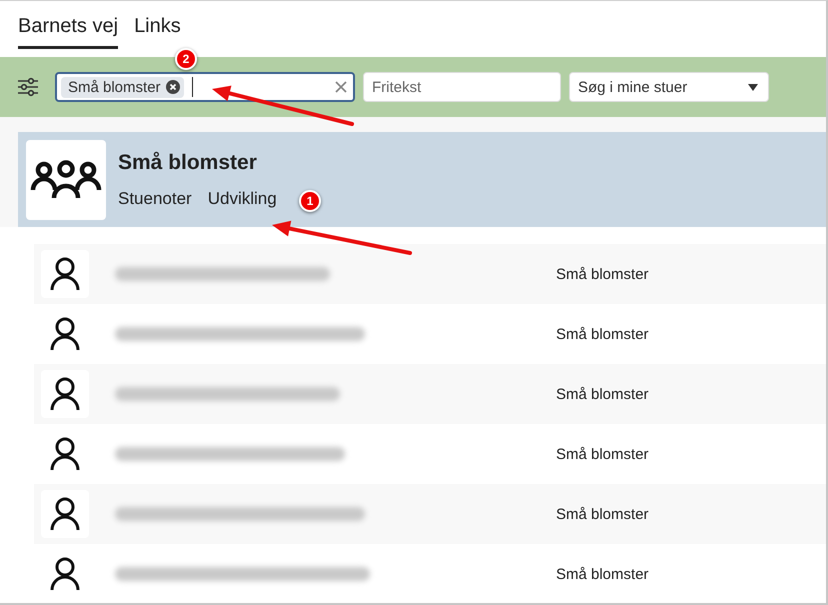 Image resolution: width=828 pixels, height=605 pixels. What do you see at coordinates (192, 87) in the screenshot?
I see `text-cursor` at bounding box center [192, 87].